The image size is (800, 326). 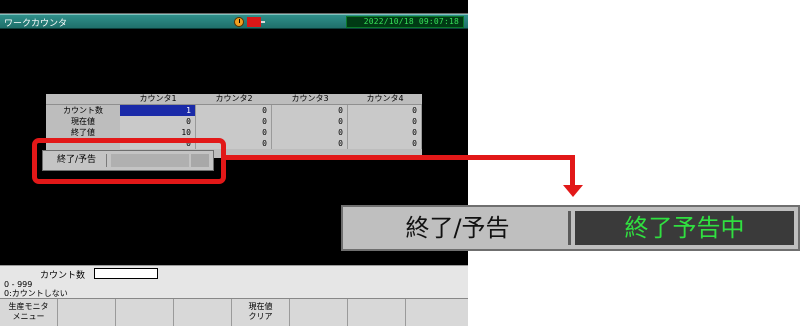 I want to click on range-line-1: 0 - 999, so click(x=18, y=284).